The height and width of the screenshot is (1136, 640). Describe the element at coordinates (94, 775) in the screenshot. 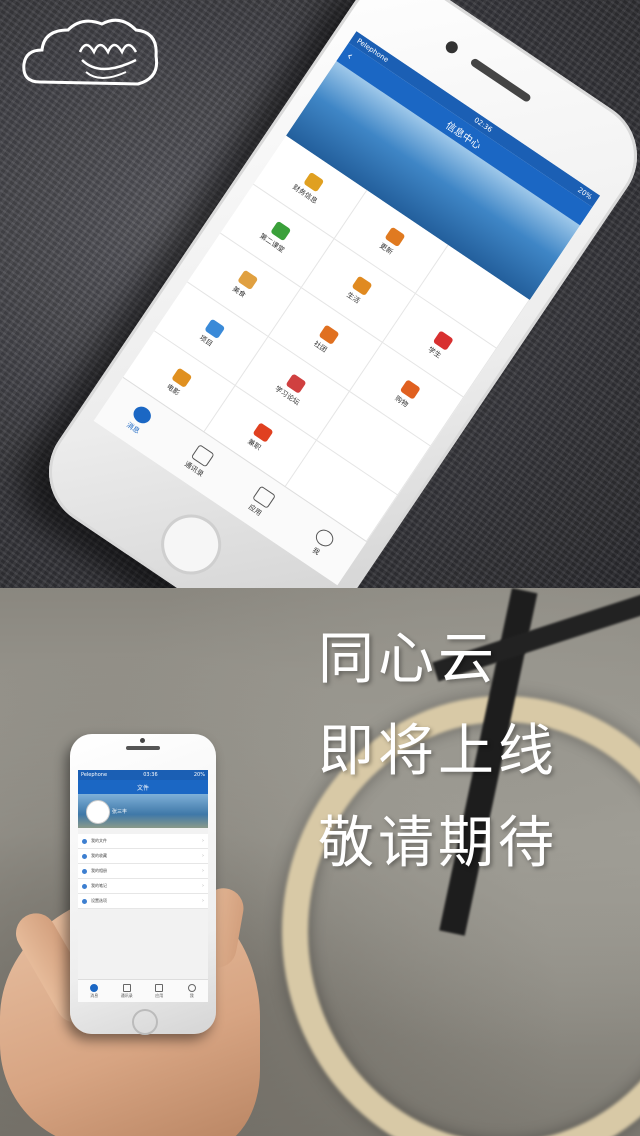

I see `carrier-label: Pelephone` at that location.